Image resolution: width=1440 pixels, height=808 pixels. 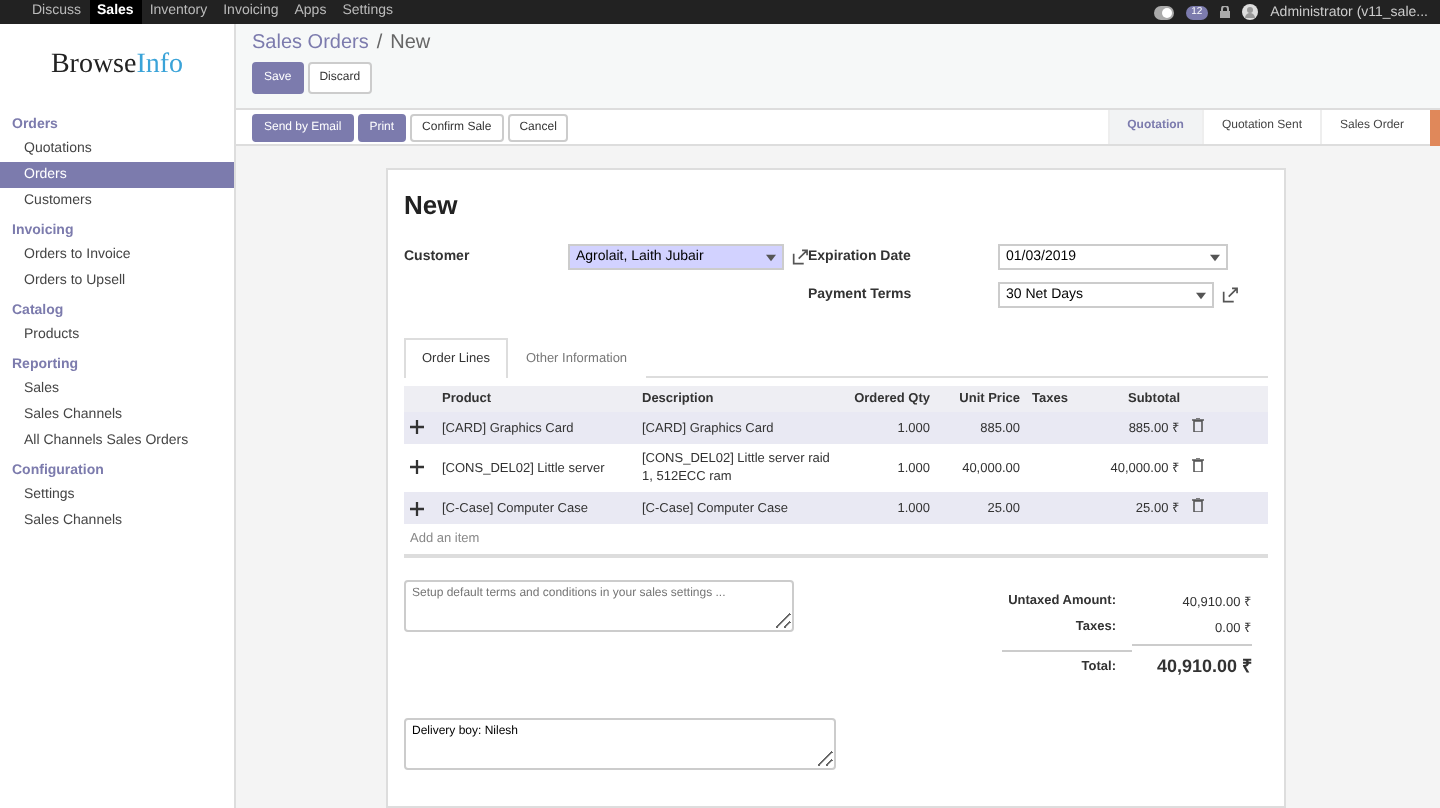 I want to click on logo: BrowseInfo, so click(x=117, y=66).